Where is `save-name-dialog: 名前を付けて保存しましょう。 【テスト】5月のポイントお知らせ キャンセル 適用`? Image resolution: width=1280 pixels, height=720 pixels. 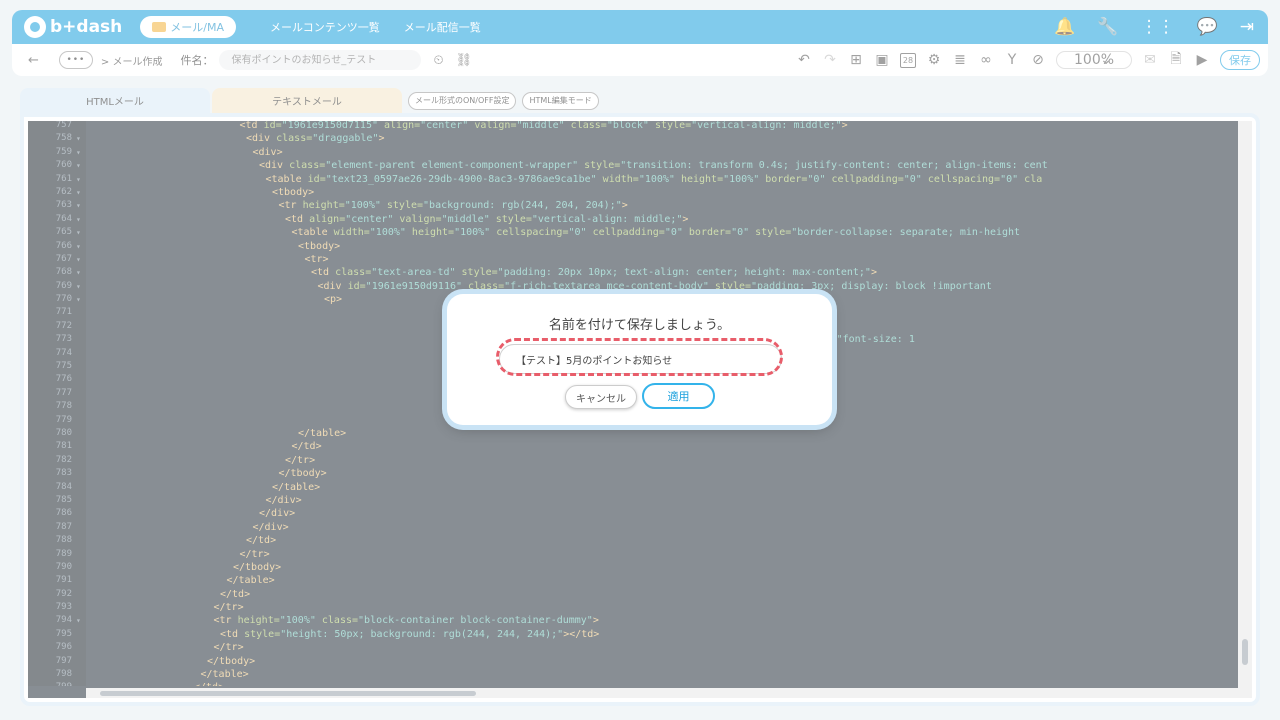
save-name-dialog: 名前を付けて保存しましょう。 【テスト】5月のポイントお知らせ キャンセル 適用 is located at coordinates (639, 359).